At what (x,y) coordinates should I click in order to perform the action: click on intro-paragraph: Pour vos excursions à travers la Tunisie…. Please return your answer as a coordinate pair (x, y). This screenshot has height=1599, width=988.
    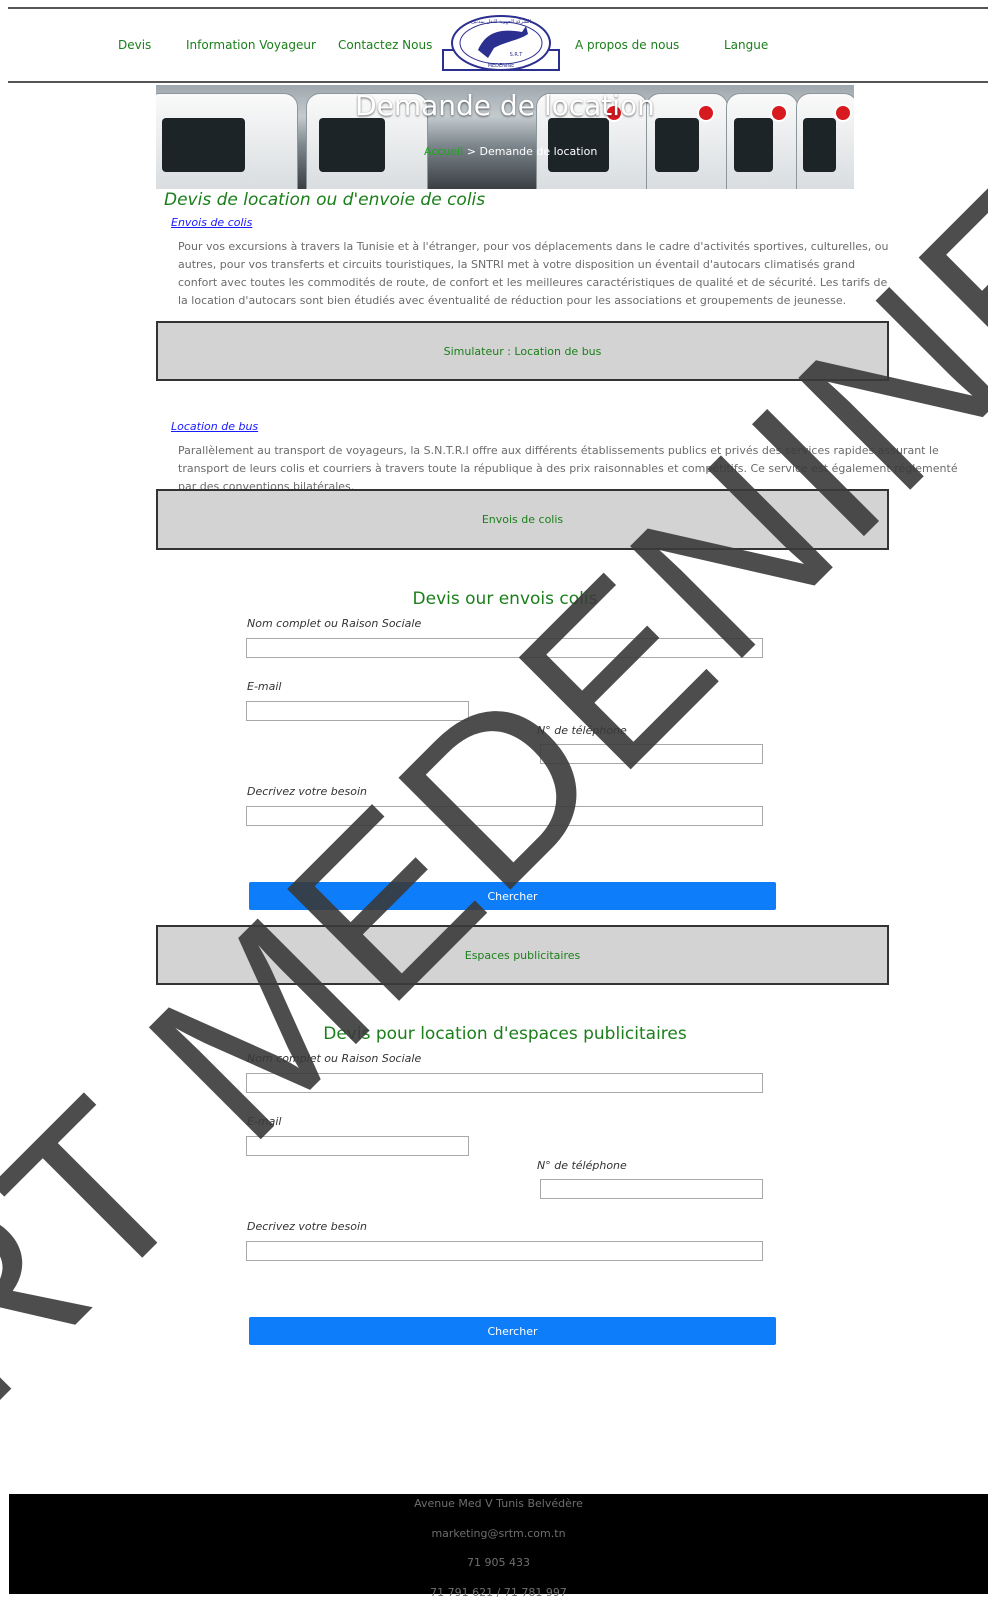
    Looking at the image, I should click on (533, 273).